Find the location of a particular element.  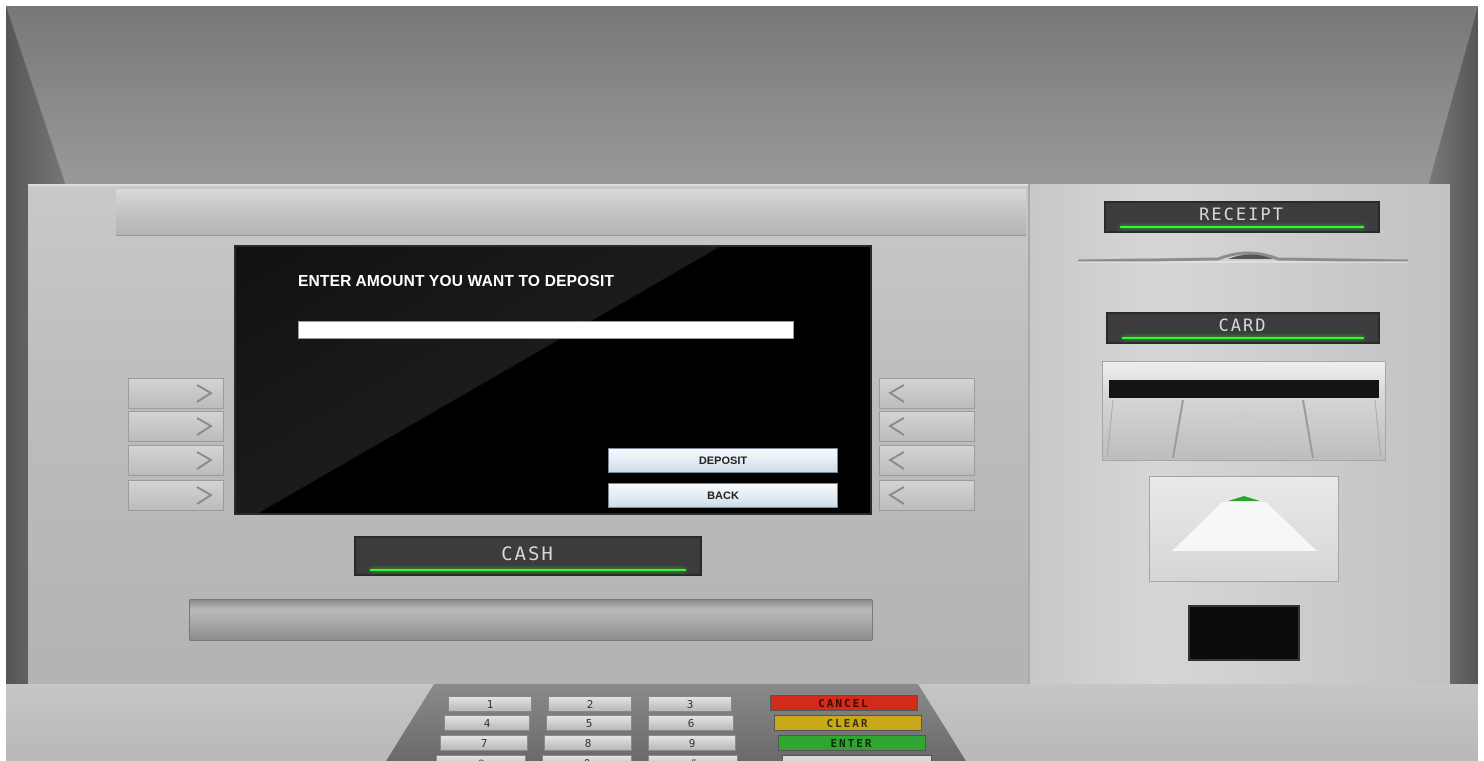

key-star: * is located at coordinates (481, 758).